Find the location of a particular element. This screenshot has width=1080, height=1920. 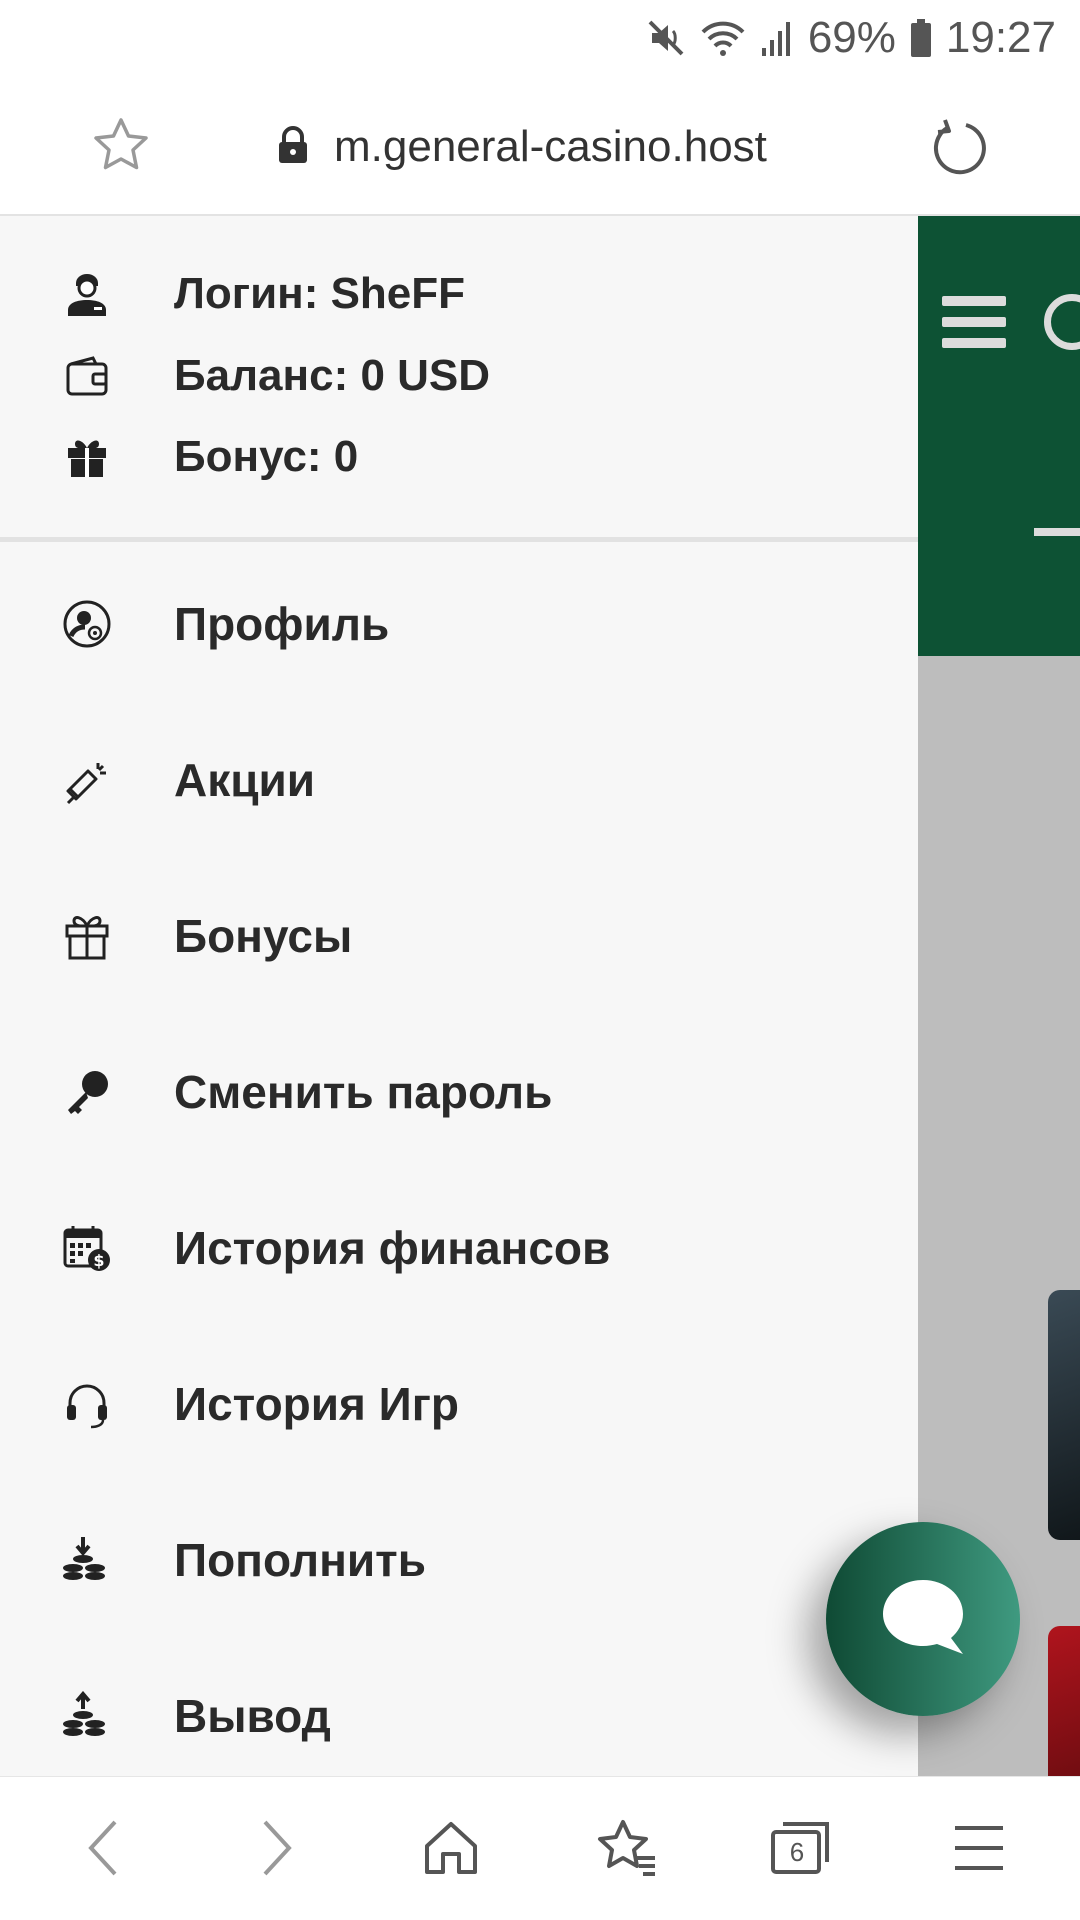

megaphone-icon is located at coordinates (87, 780).